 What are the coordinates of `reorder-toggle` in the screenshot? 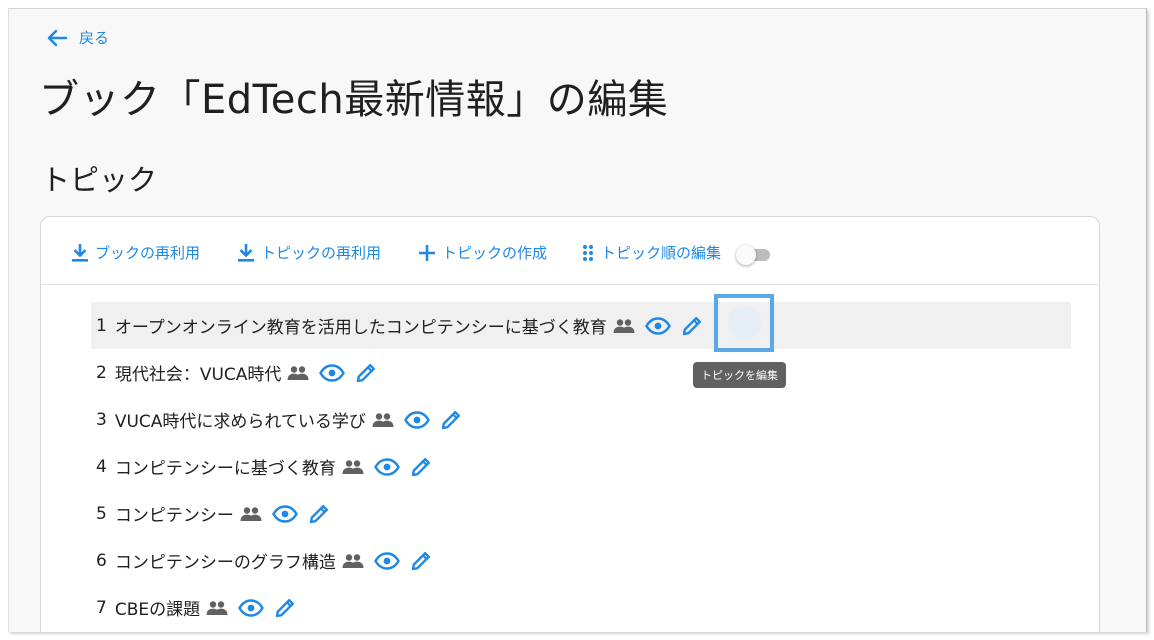 It's located at (754, 255).